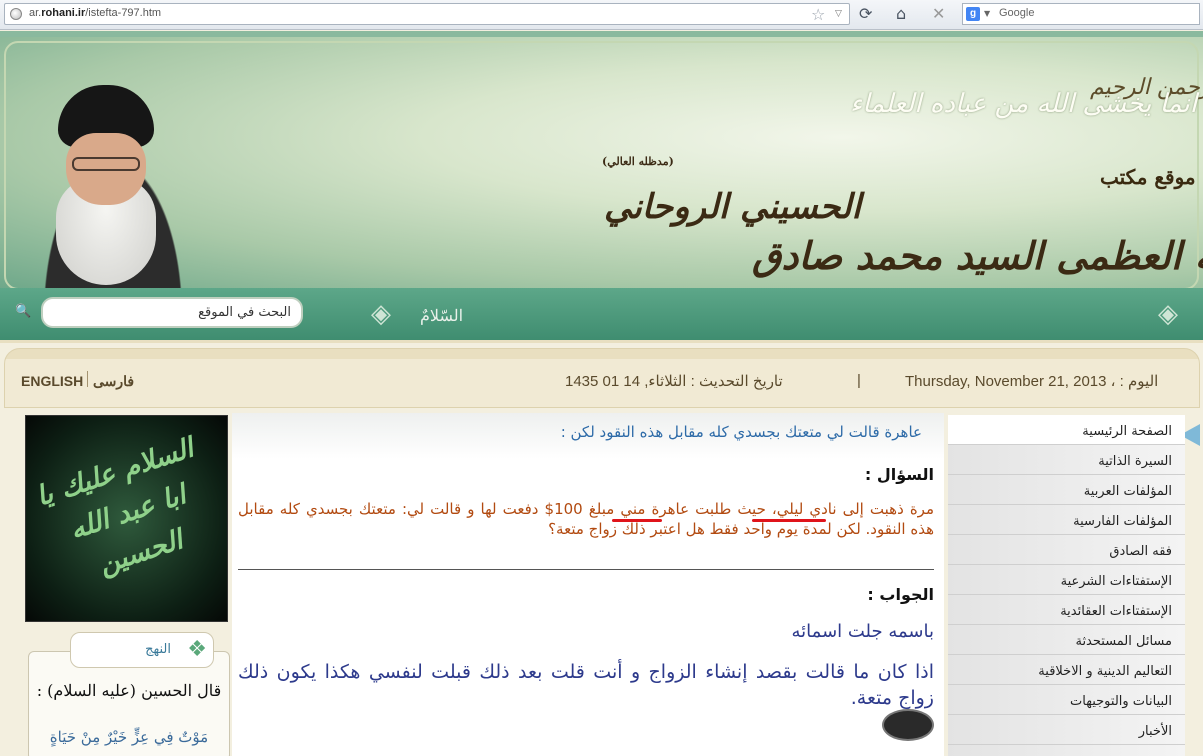  Describe the element at coordinates (987, 13) in the screenshot. I see `chevron-down-icon: ▼` at that location.